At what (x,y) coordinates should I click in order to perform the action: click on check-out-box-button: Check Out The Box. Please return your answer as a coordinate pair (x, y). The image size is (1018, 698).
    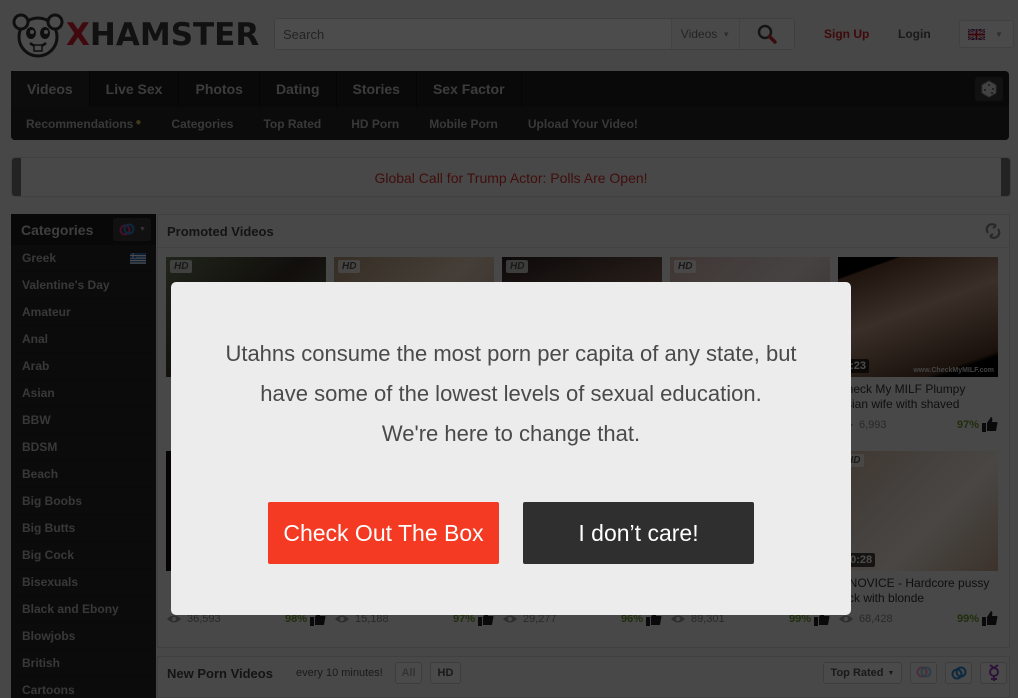
    Looking at the image, I should click on (383, 533).